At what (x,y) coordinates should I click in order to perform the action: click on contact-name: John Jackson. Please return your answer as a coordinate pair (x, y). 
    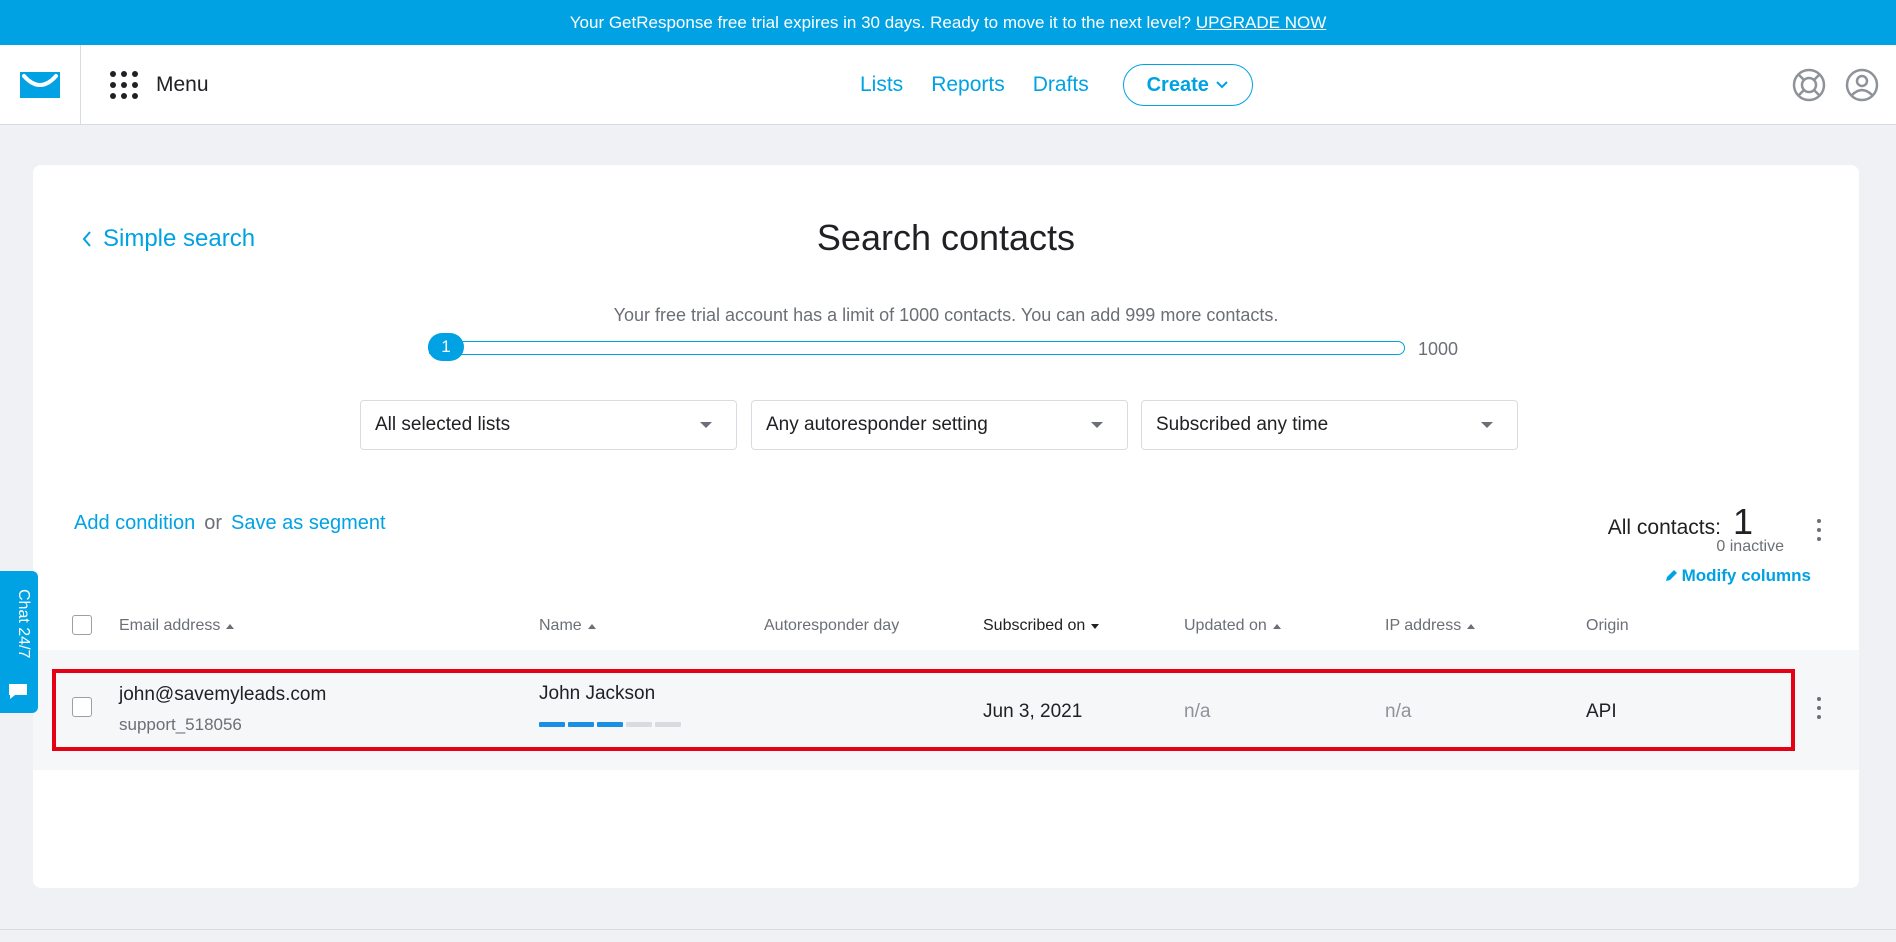
    Looking at the image, I should click on (597, 693).